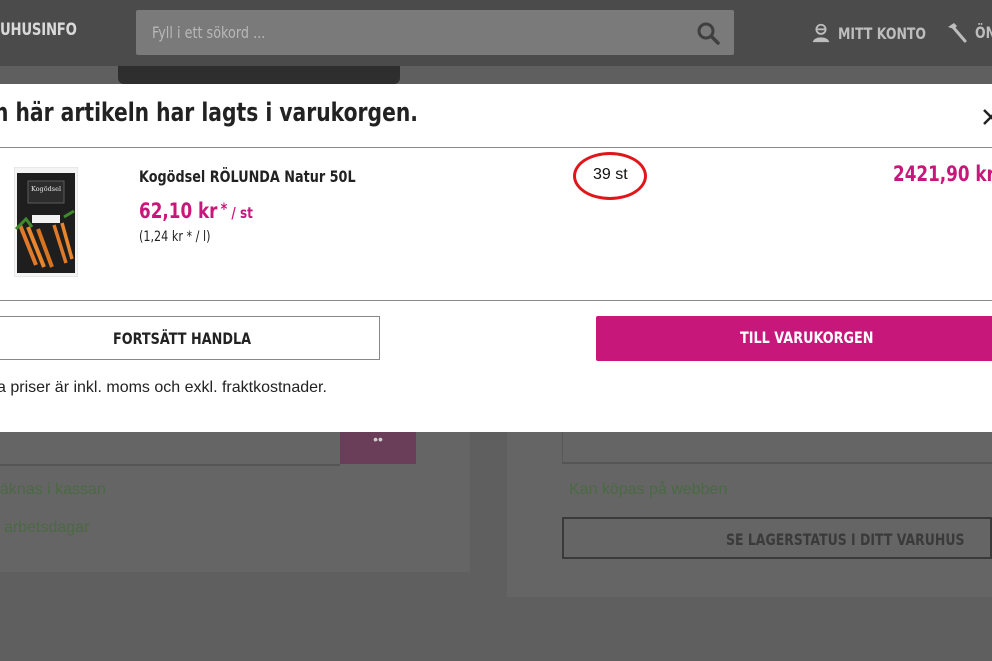 The image size is (992, 661). I want to click on product-name: Kogödsel RÖLUNDA Natur 50L, so click(247, 176).